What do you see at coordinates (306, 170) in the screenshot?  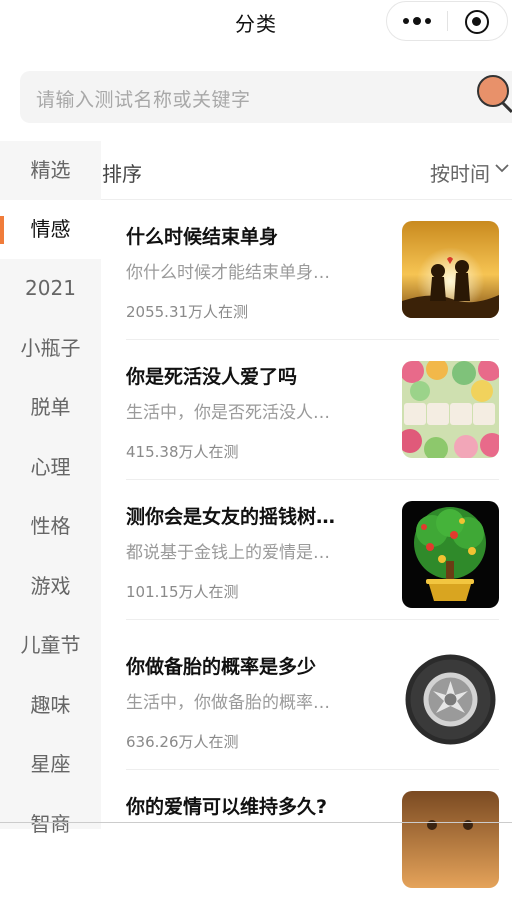 I see `sort-header: 排序 按时间` at bounding box center [306, 170].